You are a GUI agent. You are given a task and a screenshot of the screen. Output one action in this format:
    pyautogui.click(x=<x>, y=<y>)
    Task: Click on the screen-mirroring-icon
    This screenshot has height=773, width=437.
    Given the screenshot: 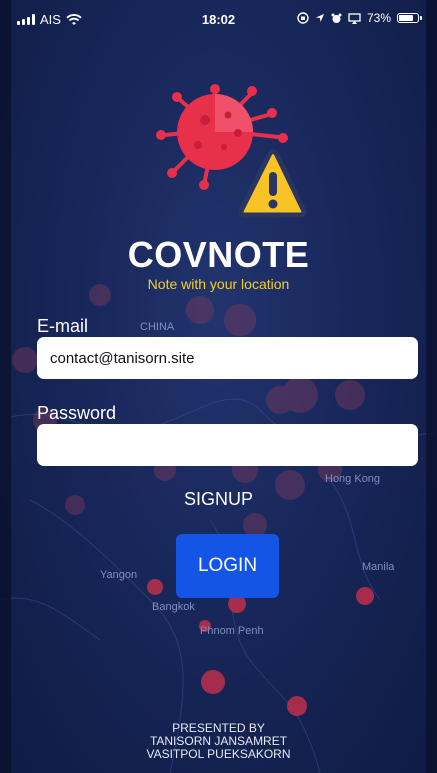 What is the action you would take?
    pyautogui.click(x=354, y=18)
    